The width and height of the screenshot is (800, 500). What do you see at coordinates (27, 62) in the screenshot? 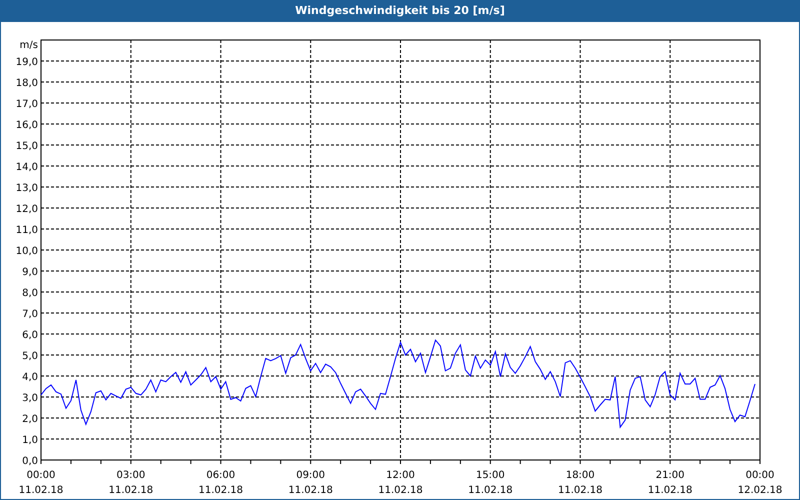
I see `y-tick-label: 19,0` at bounding box center [27, 62].